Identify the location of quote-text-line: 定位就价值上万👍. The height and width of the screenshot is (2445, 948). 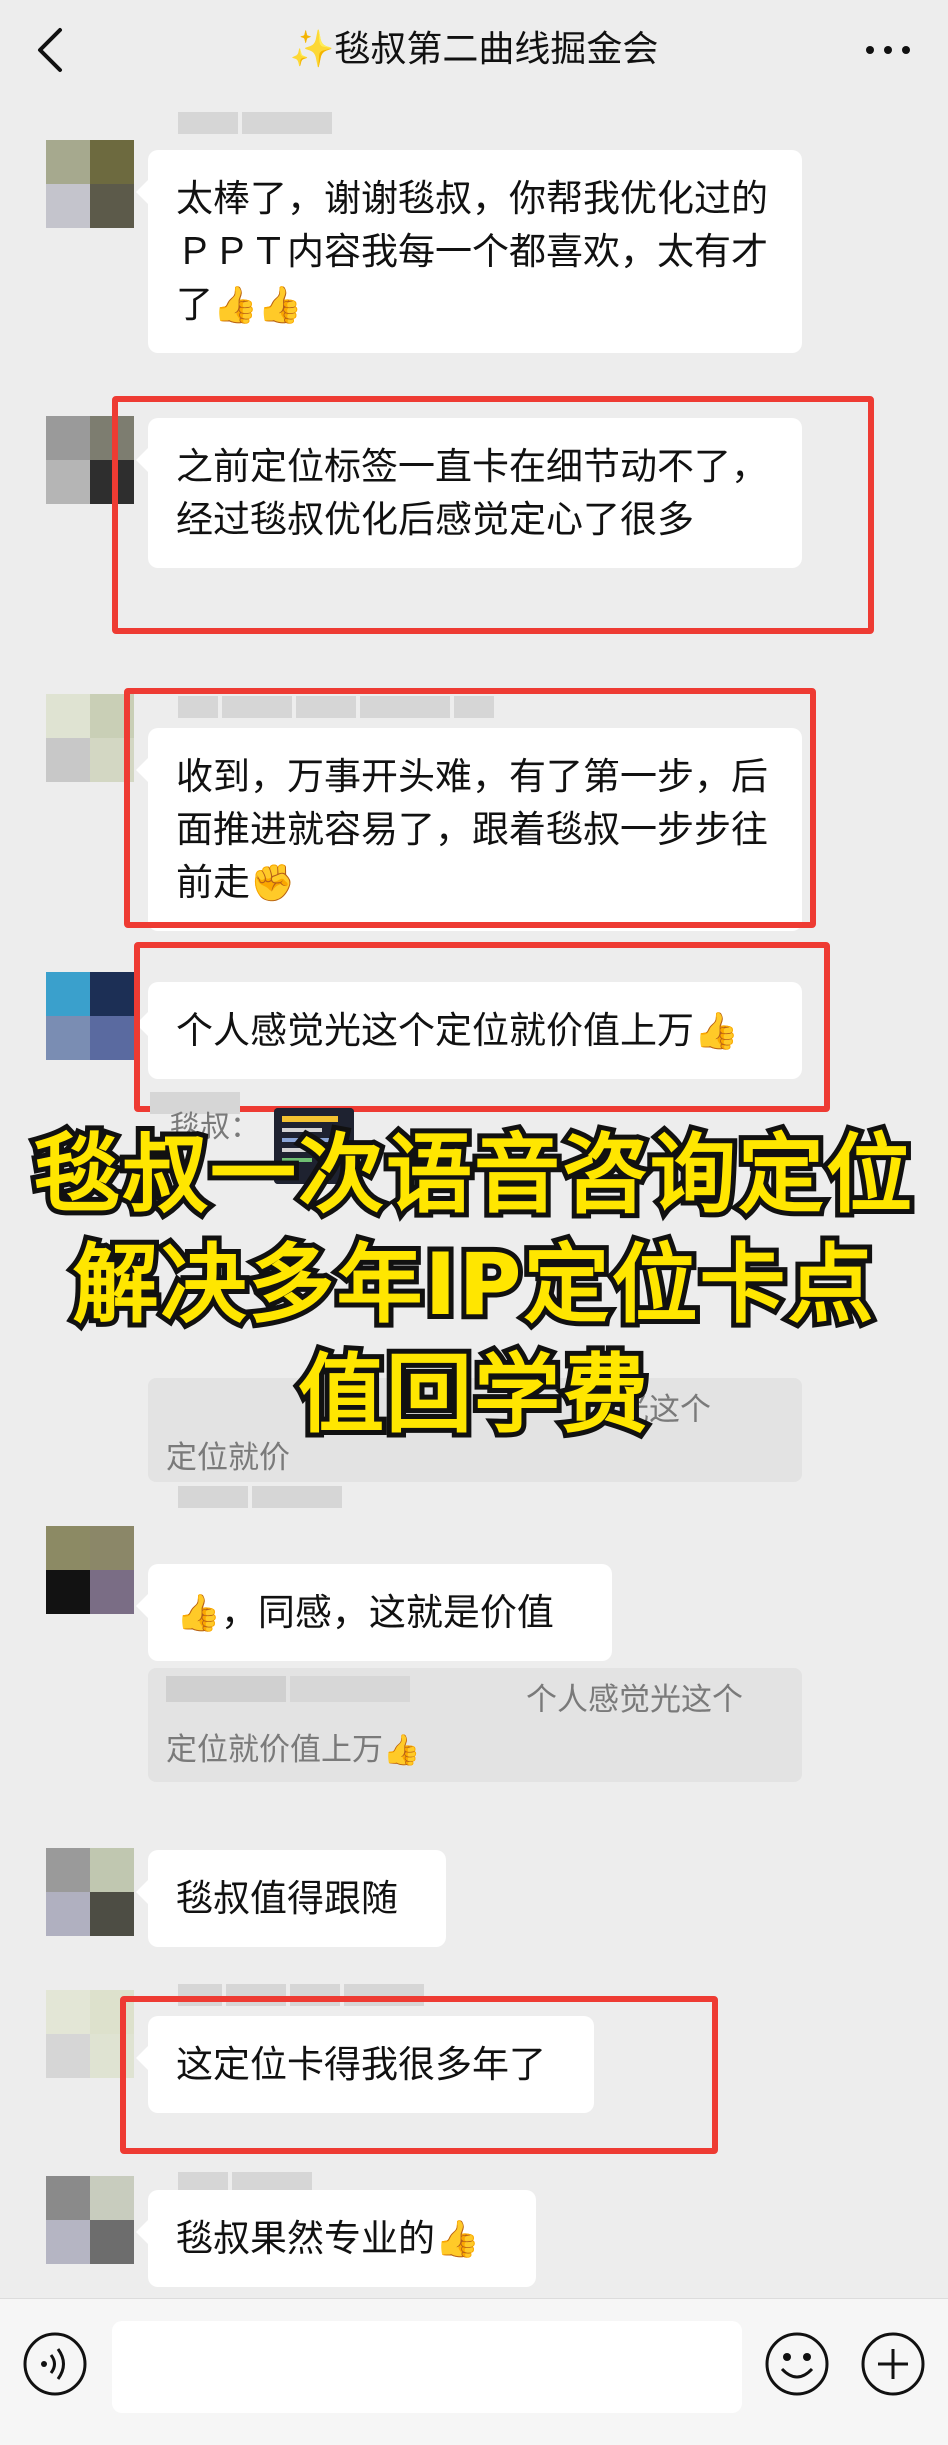
(293, 1750).